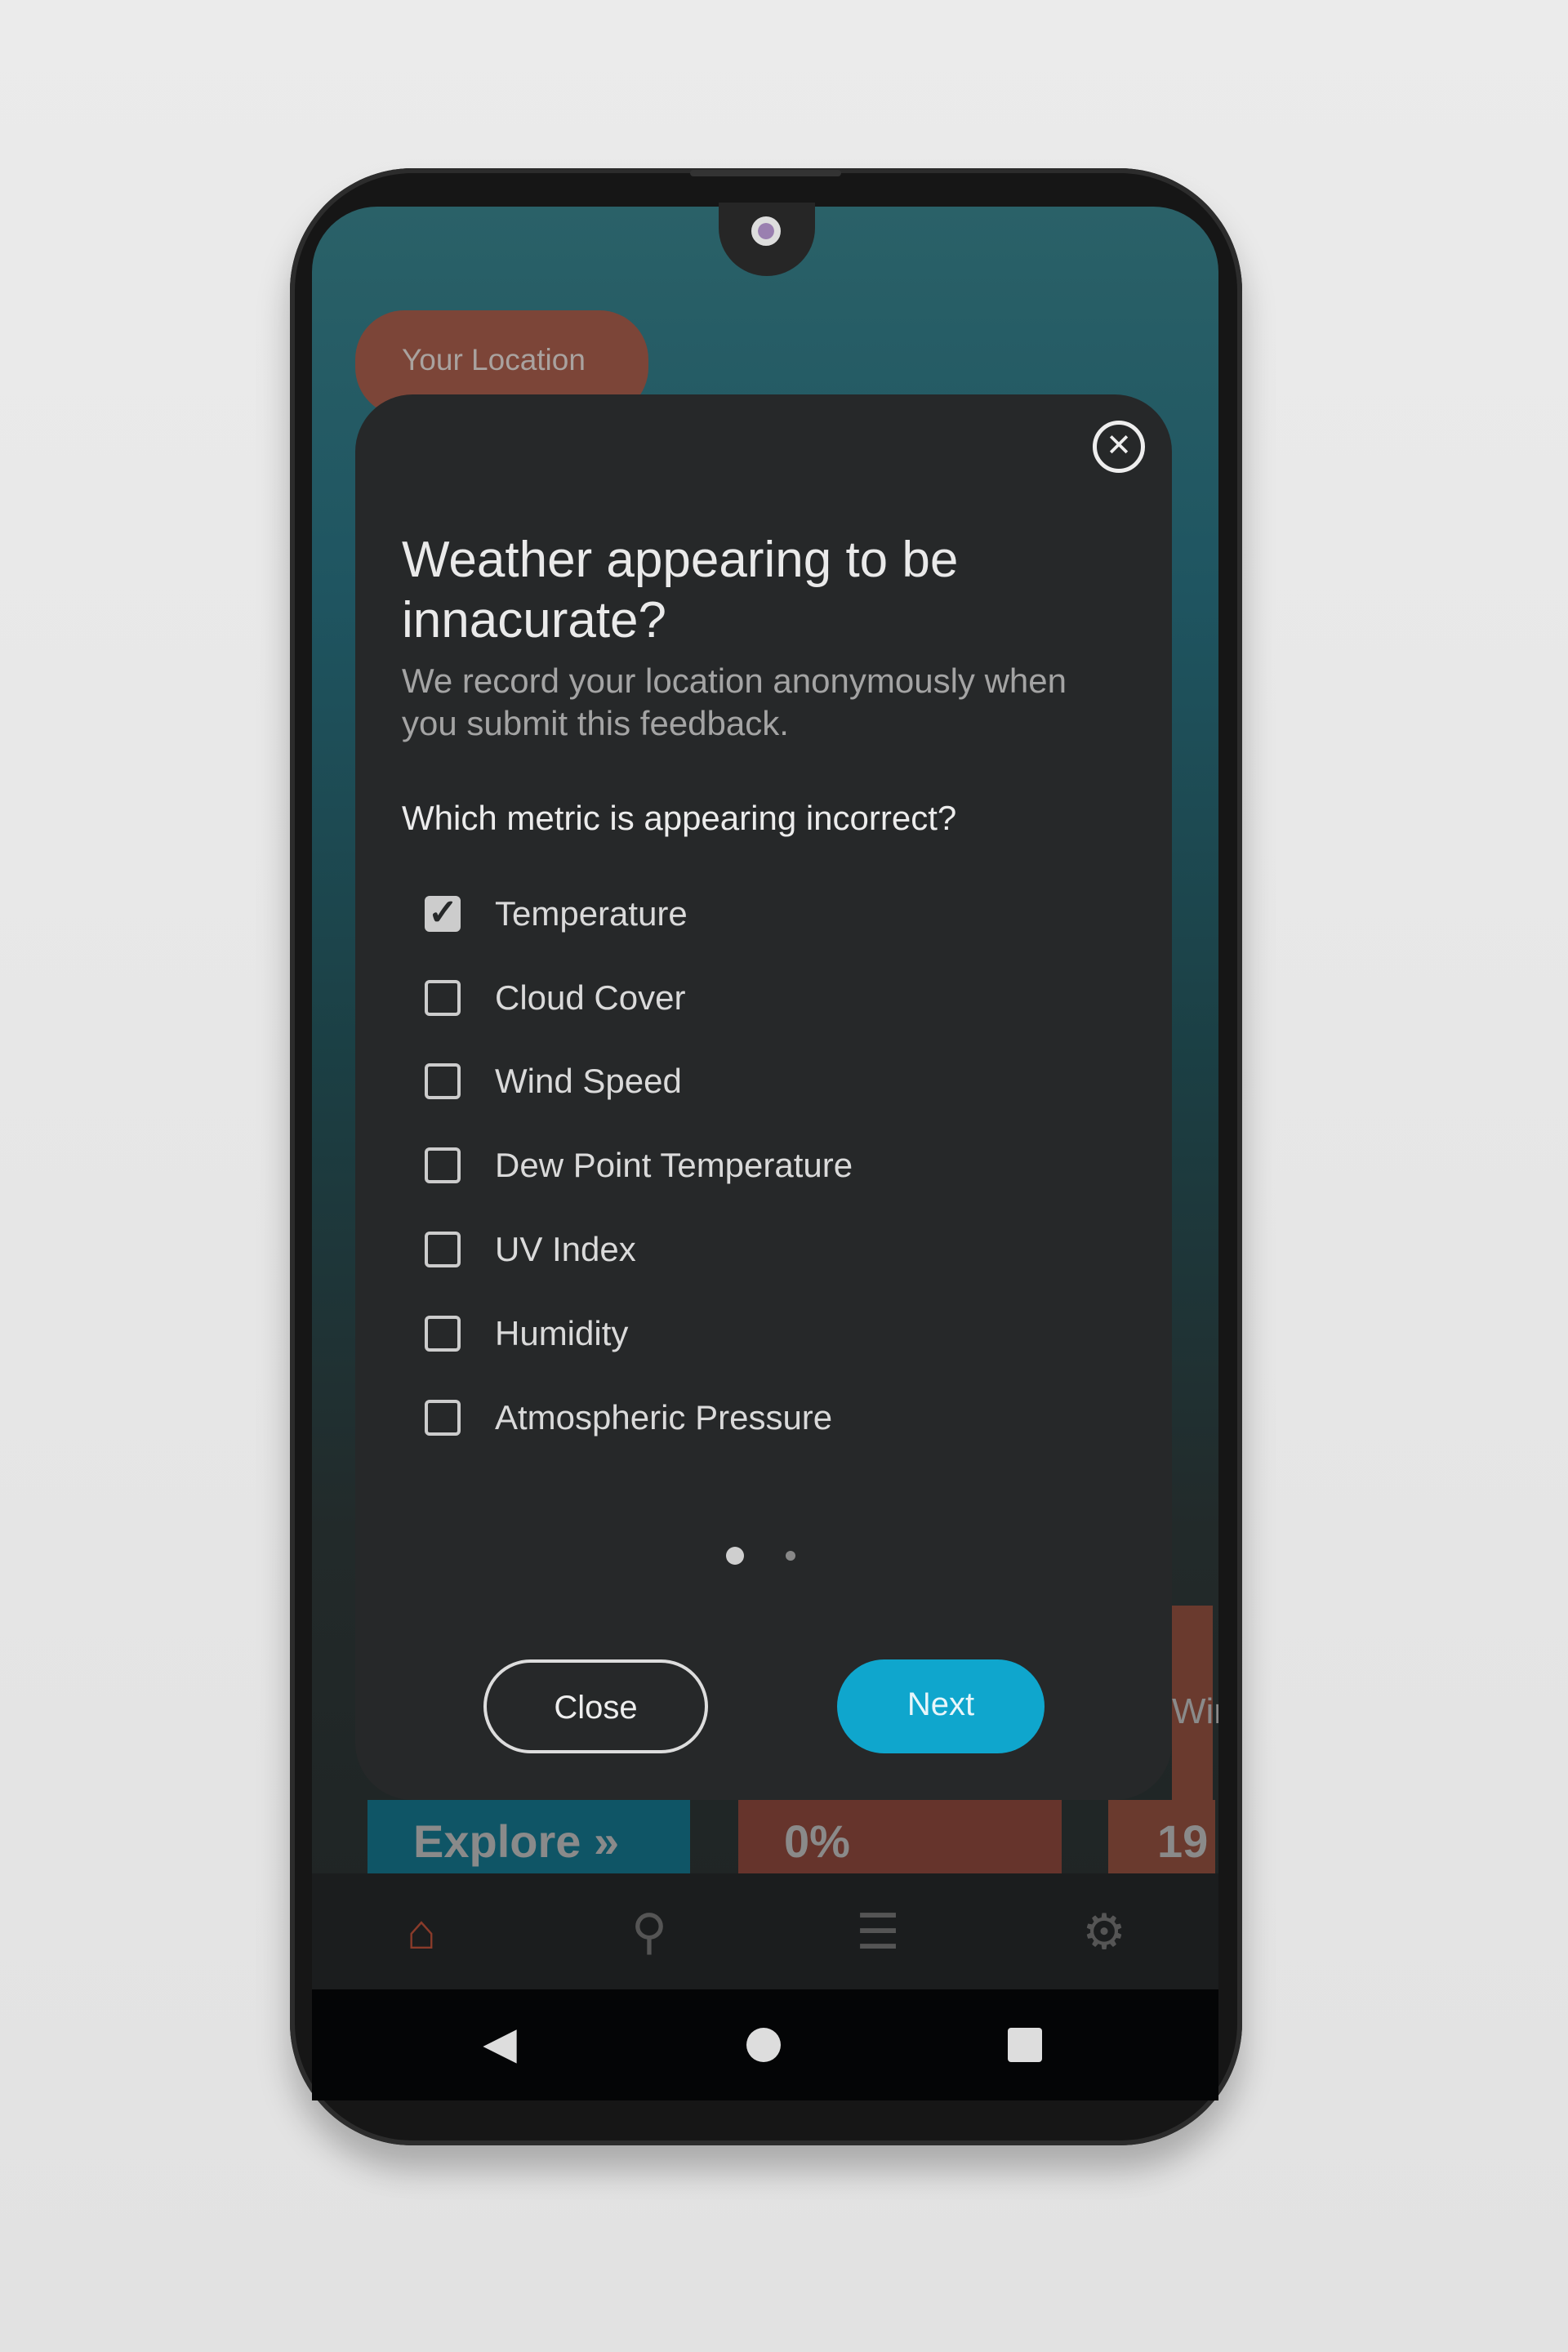 This screenshot has width=1568, height=2352. What do you see at coordinates (679, 818) in the screenshot?
I see `dialog-question: Which metric is appearing incorrect?` at bounding box center [679, 818].